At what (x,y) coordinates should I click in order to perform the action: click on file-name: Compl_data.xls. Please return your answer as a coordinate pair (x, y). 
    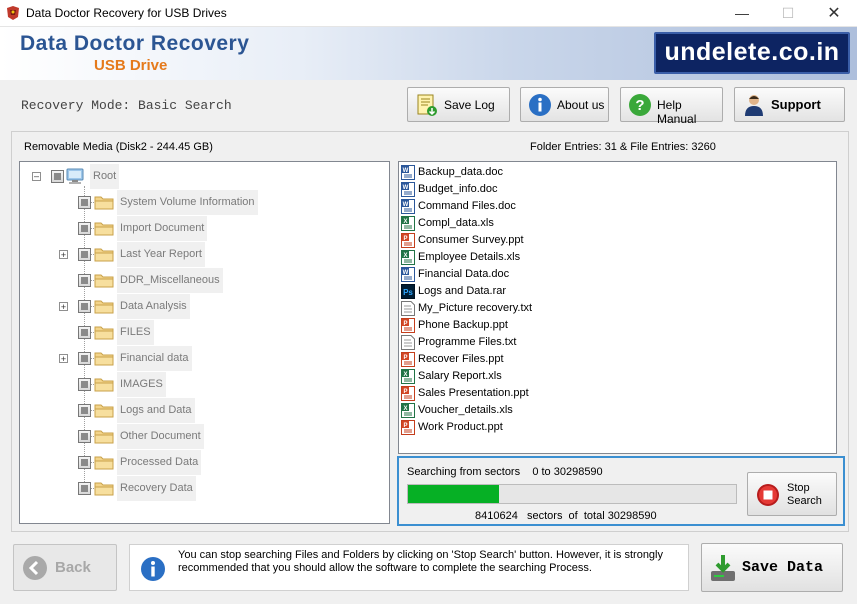
    Looking at the image, I should click on (456, 223).